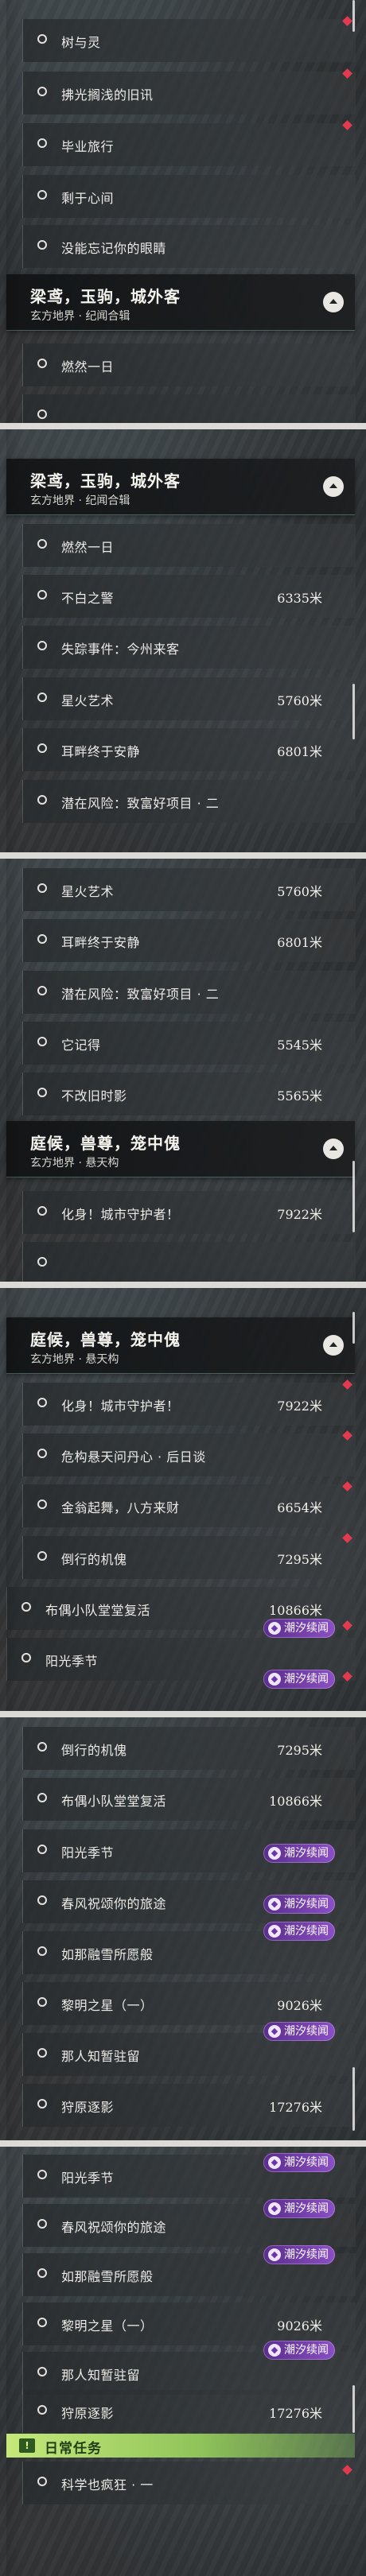 The image size is (366, 2576). What do you see at coordinates (105, 1143) in the screenshot?
I see `section-title: 庭候，兽尊，笼中傀` at bounding box center [105, 1143].